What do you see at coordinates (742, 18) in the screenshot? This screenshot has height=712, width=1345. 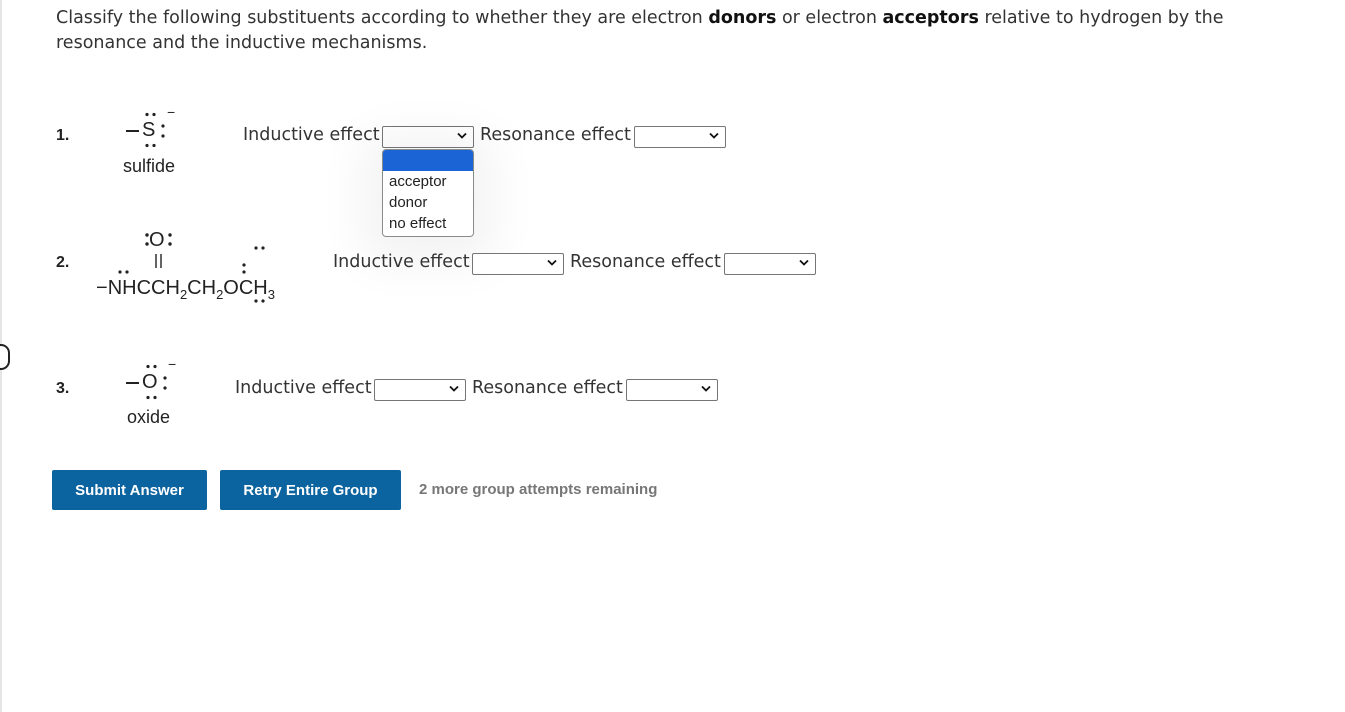 I see `question-keyword-donors: donors` at bounding box center [742, 18].